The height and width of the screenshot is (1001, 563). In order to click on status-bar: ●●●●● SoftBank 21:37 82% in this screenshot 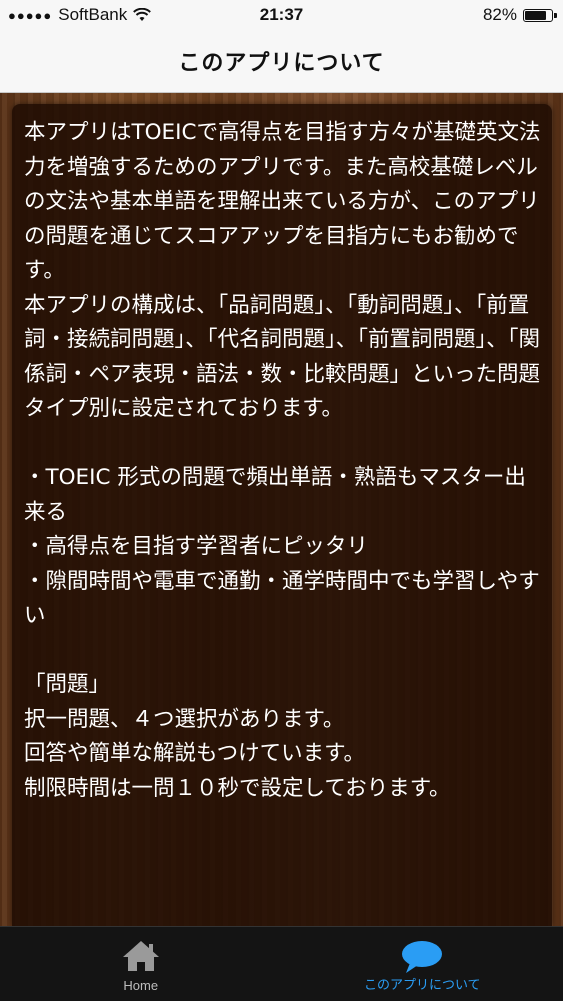, I will do `click(281, 15)`.